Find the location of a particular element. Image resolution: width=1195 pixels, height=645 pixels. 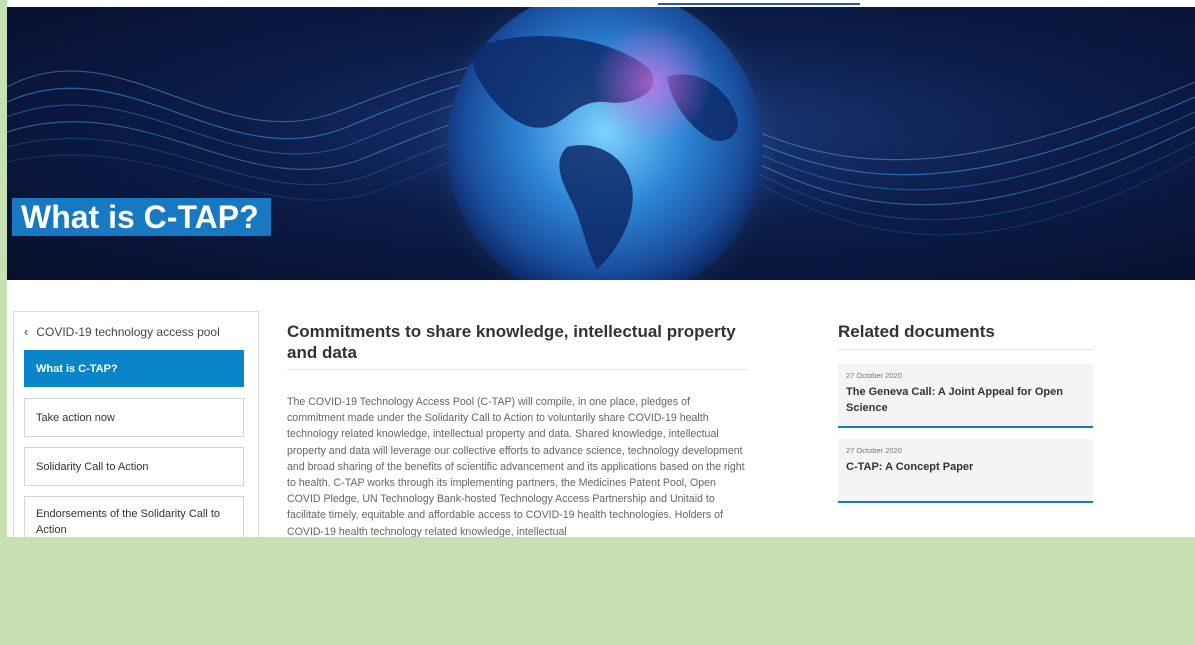

sidebar-item-what-is-ctap: What is C-TAP? is located at coordinates (134, 368).